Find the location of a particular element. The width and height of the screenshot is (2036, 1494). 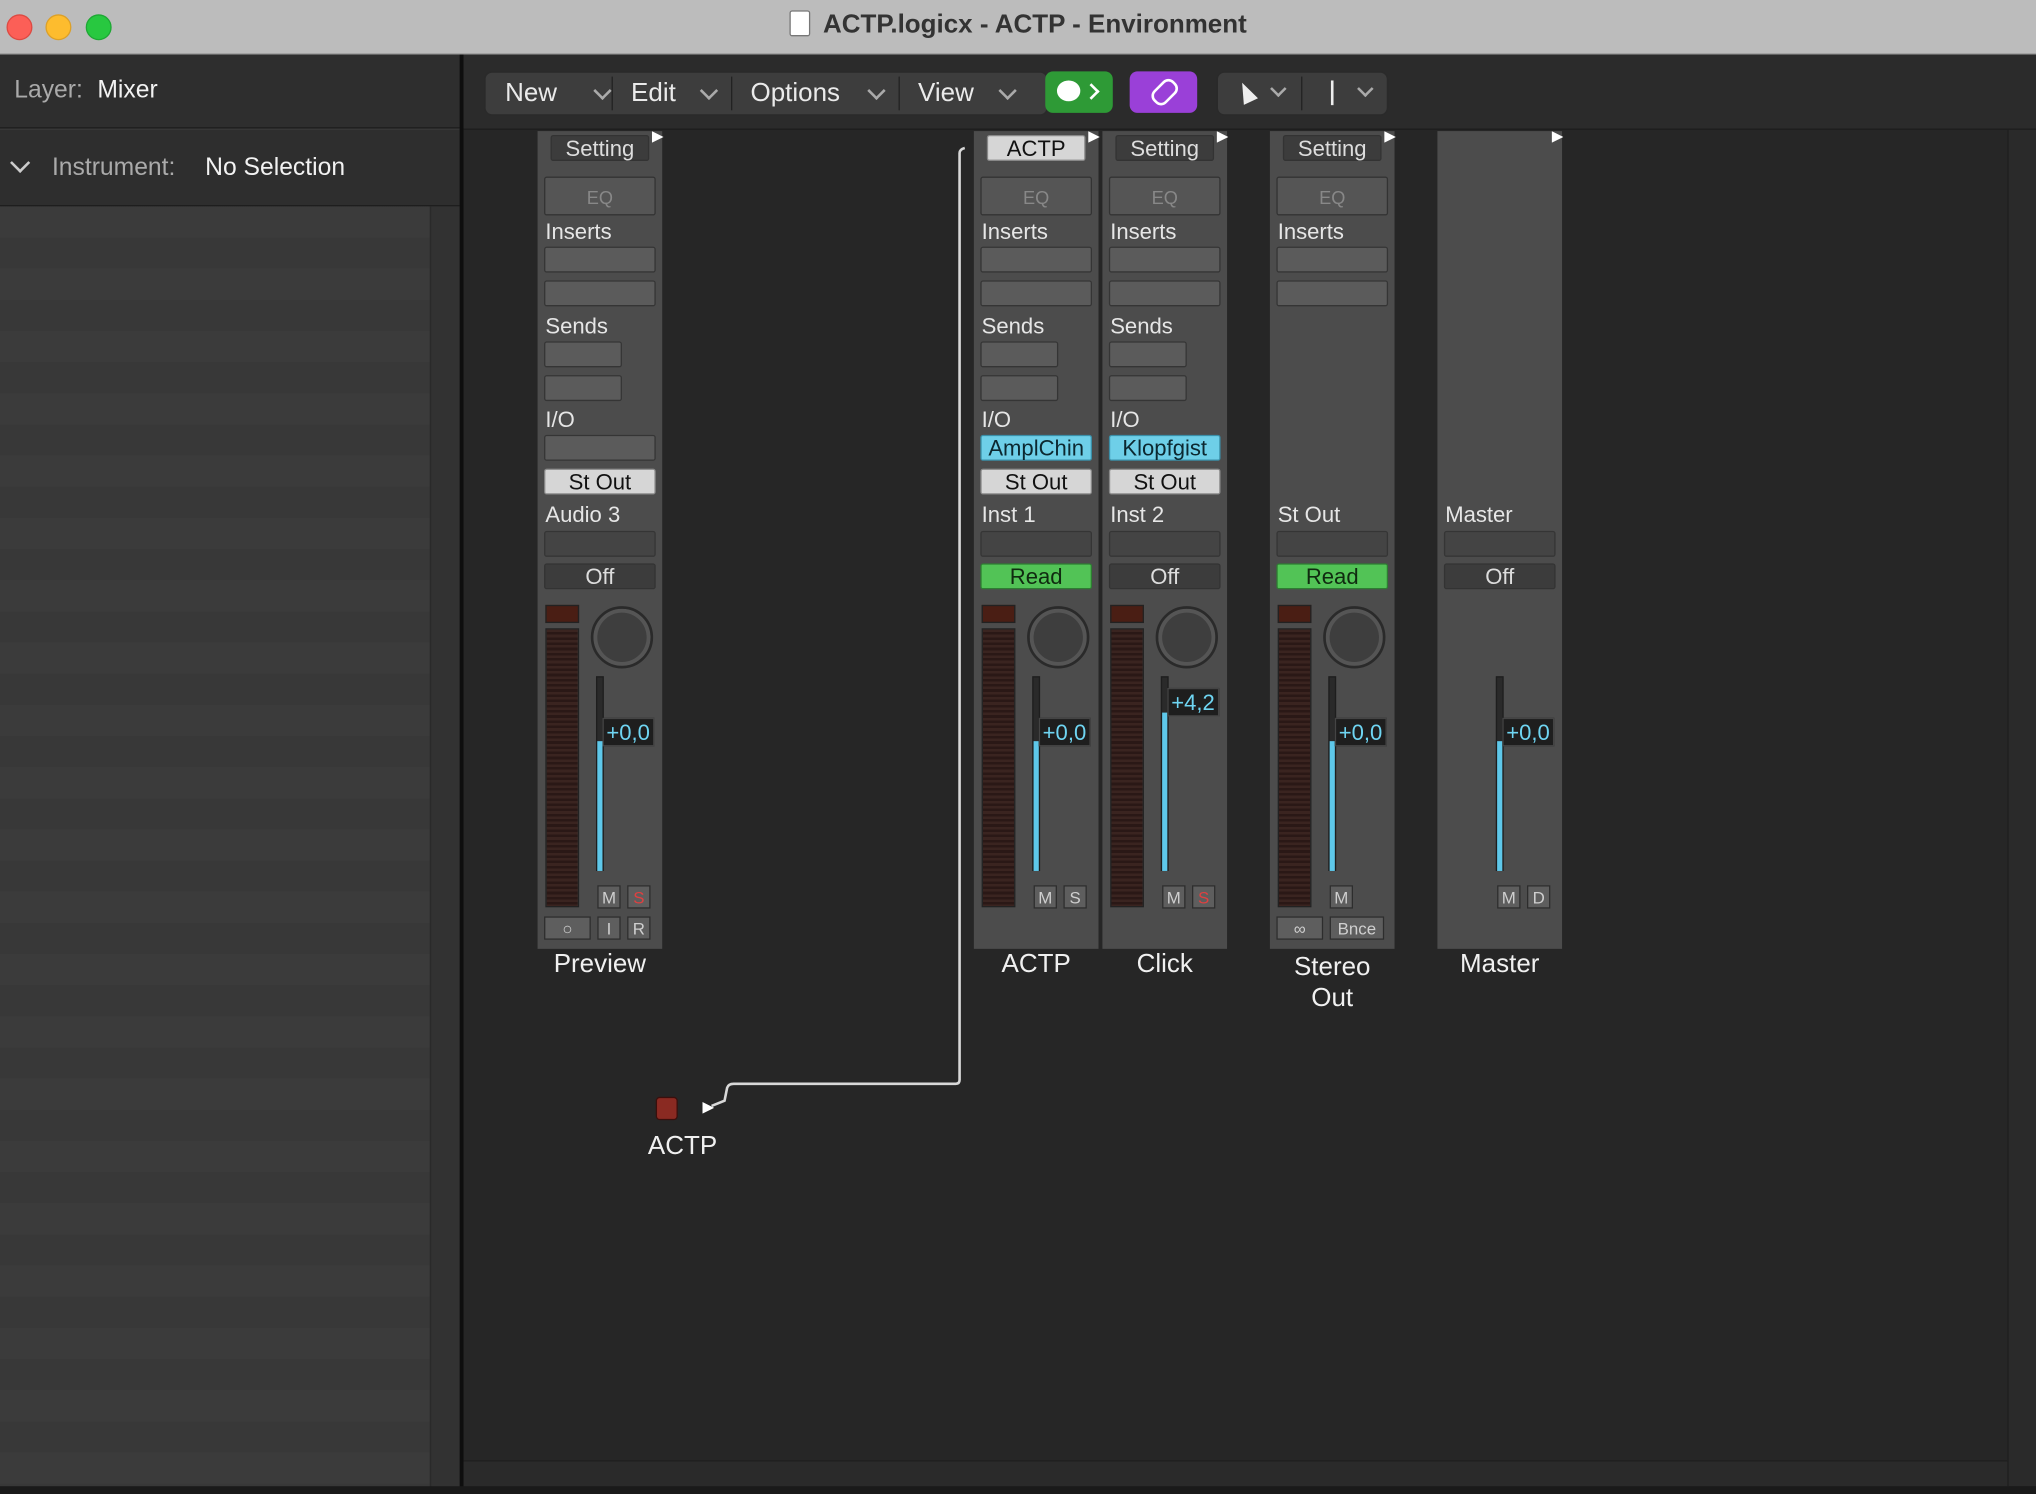

instrument-object-actp: ACTP is located at coordinates (681, 1129).